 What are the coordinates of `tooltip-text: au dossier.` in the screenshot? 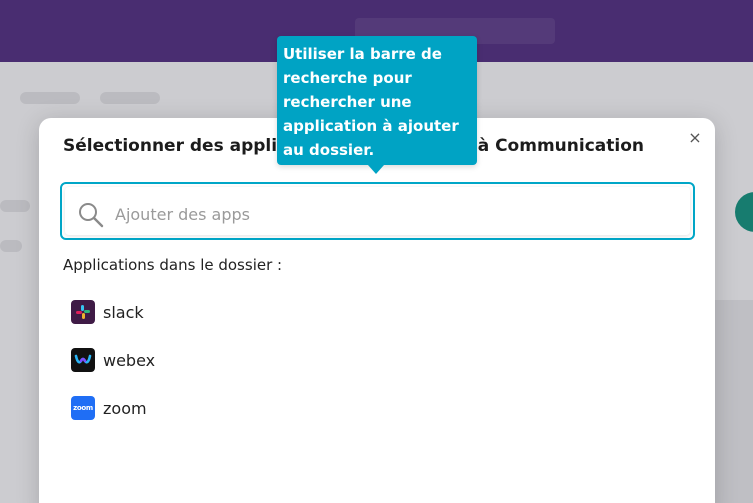 It's located at (329, 150).